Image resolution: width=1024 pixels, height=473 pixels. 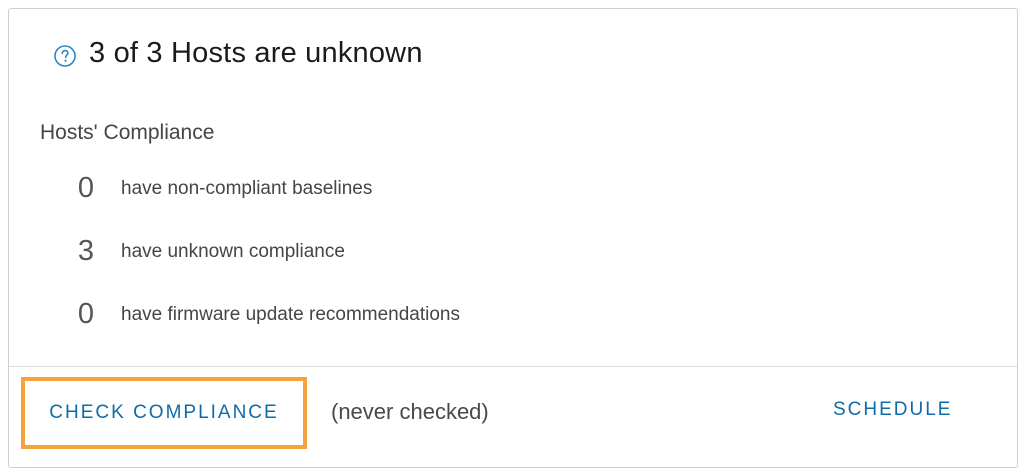 I want to click on stat-count: 3, so click(x=86, y=251).